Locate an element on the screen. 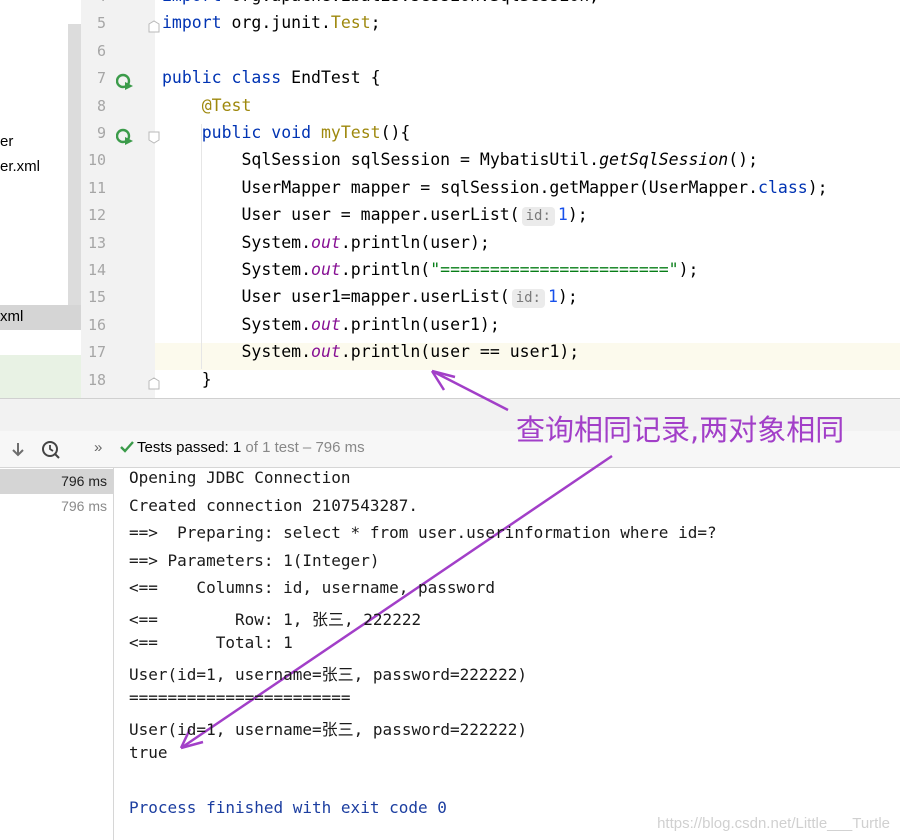 Image resolution: width=900 pixels, height=840 pixels. code-token: .println( is located at coordinates (385, 269).